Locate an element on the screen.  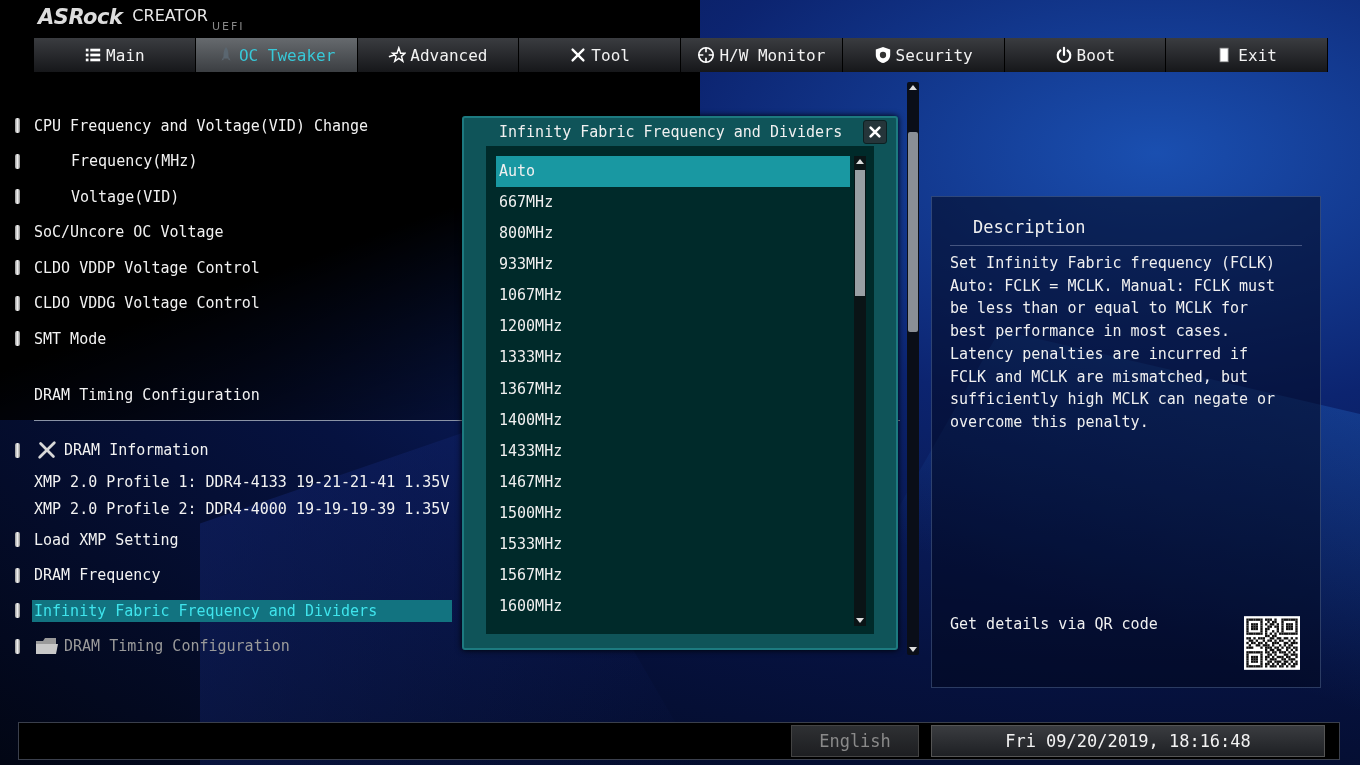
qr-code-icon is located at coordinates (1272, 643).